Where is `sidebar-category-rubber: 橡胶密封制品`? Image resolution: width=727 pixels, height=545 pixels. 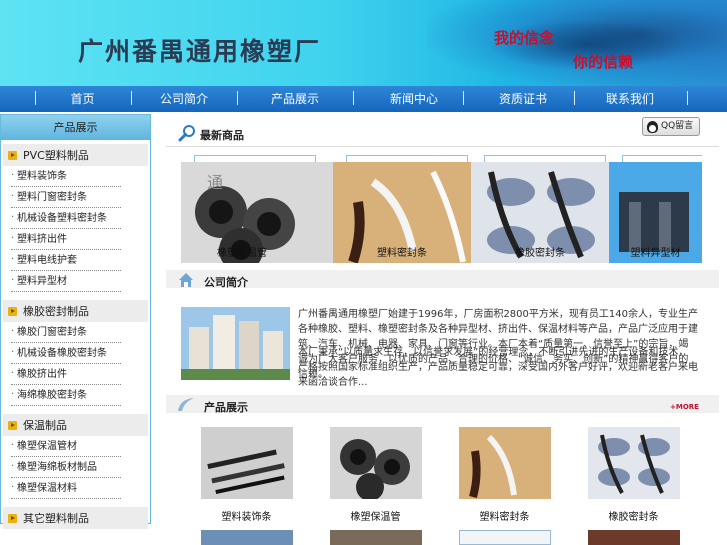
sidebar-category-rubber: 橡胶密封制品 is located at coordinates (75, 311).